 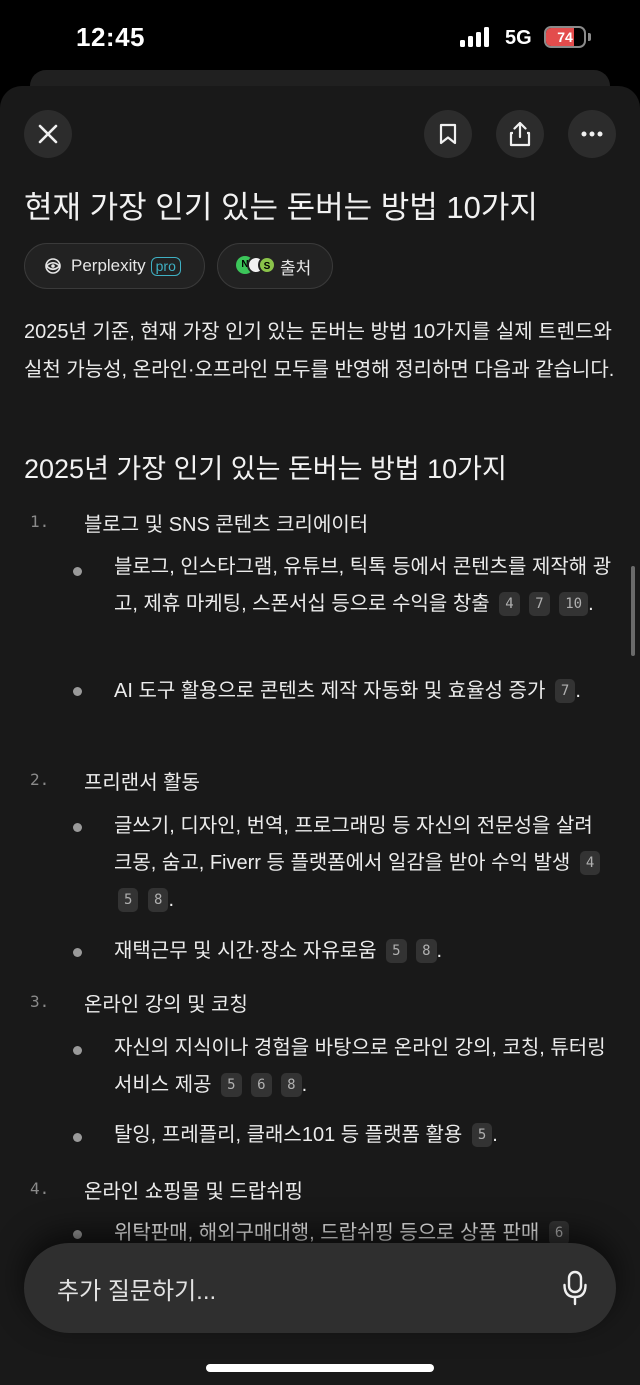 I want to click on close-button, so click(x=48, y=134).